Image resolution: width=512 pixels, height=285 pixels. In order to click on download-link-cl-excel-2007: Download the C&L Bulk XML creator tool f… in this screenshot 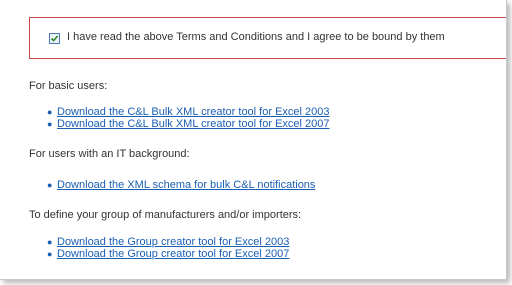, I will do `click(193, 124)`.